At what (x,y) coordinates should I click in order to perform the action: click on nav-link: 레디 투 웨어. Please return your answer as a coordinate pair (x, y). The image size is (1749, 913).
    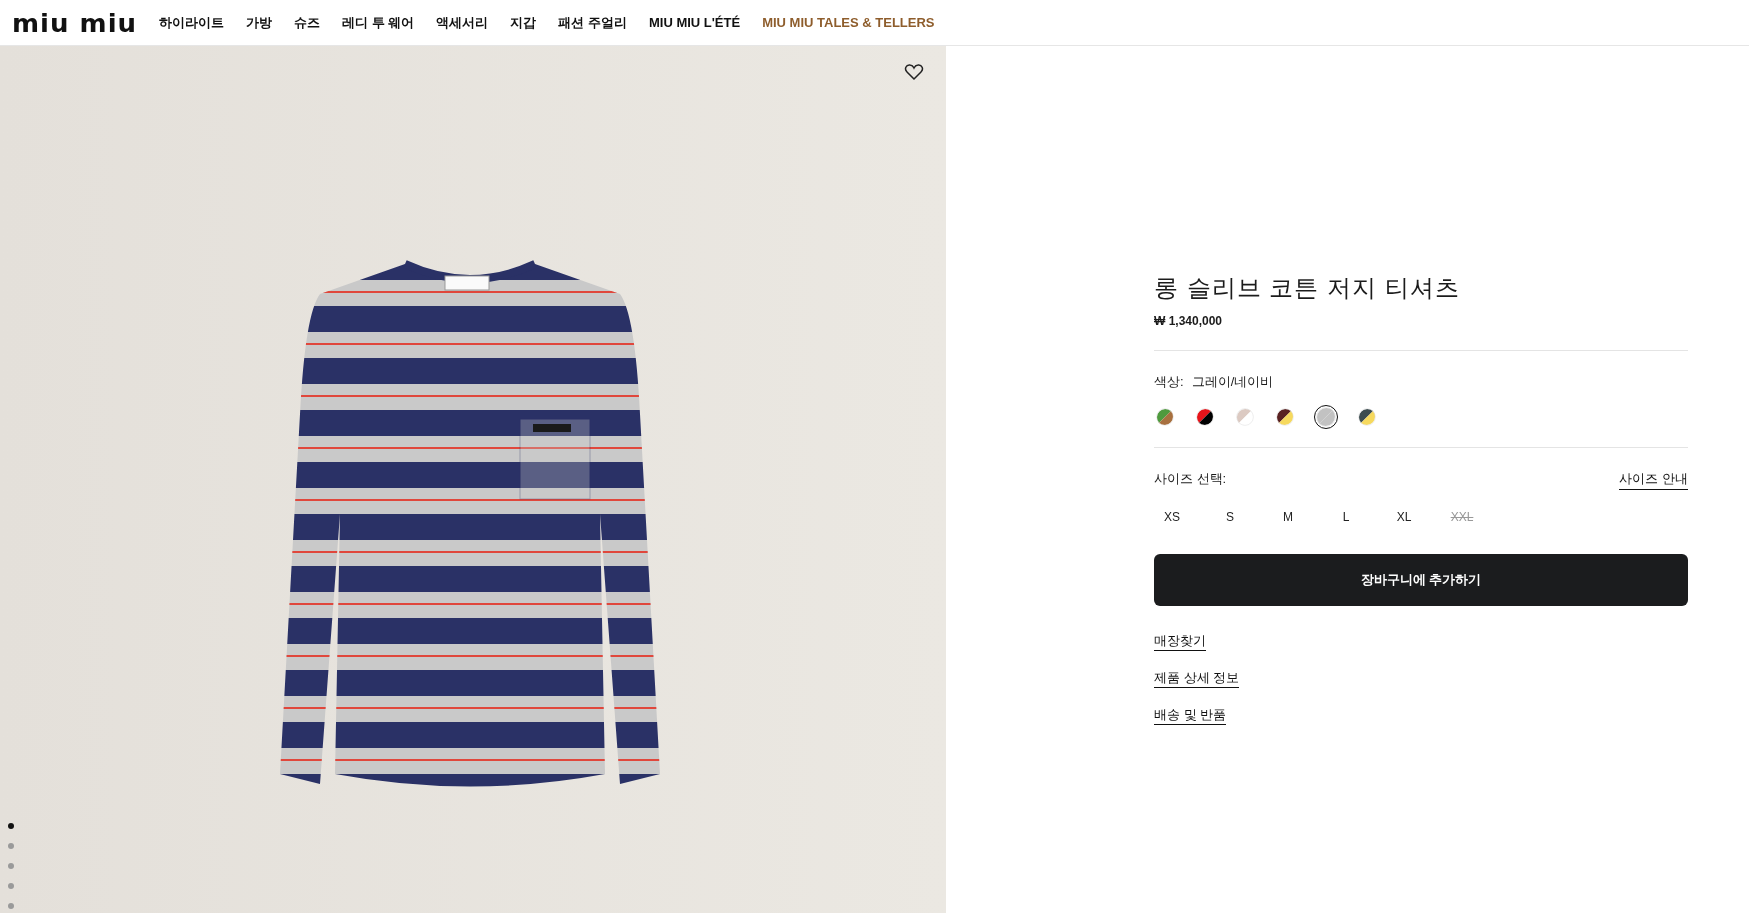
    Looking at the image, I should click on (378, 22).